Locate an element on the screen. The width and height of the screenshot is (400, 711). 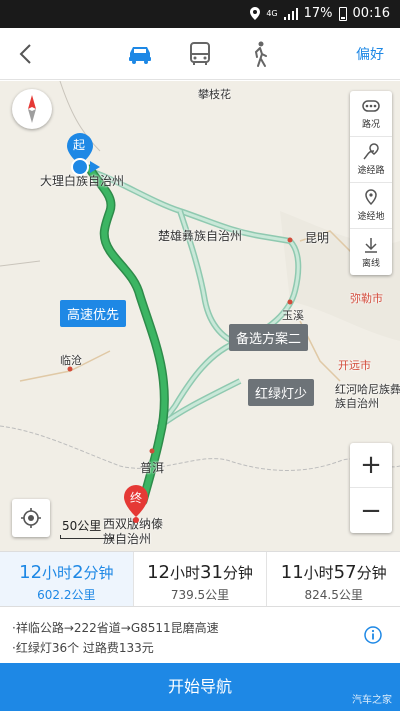
compass-button is located at coordinates (32, 109).